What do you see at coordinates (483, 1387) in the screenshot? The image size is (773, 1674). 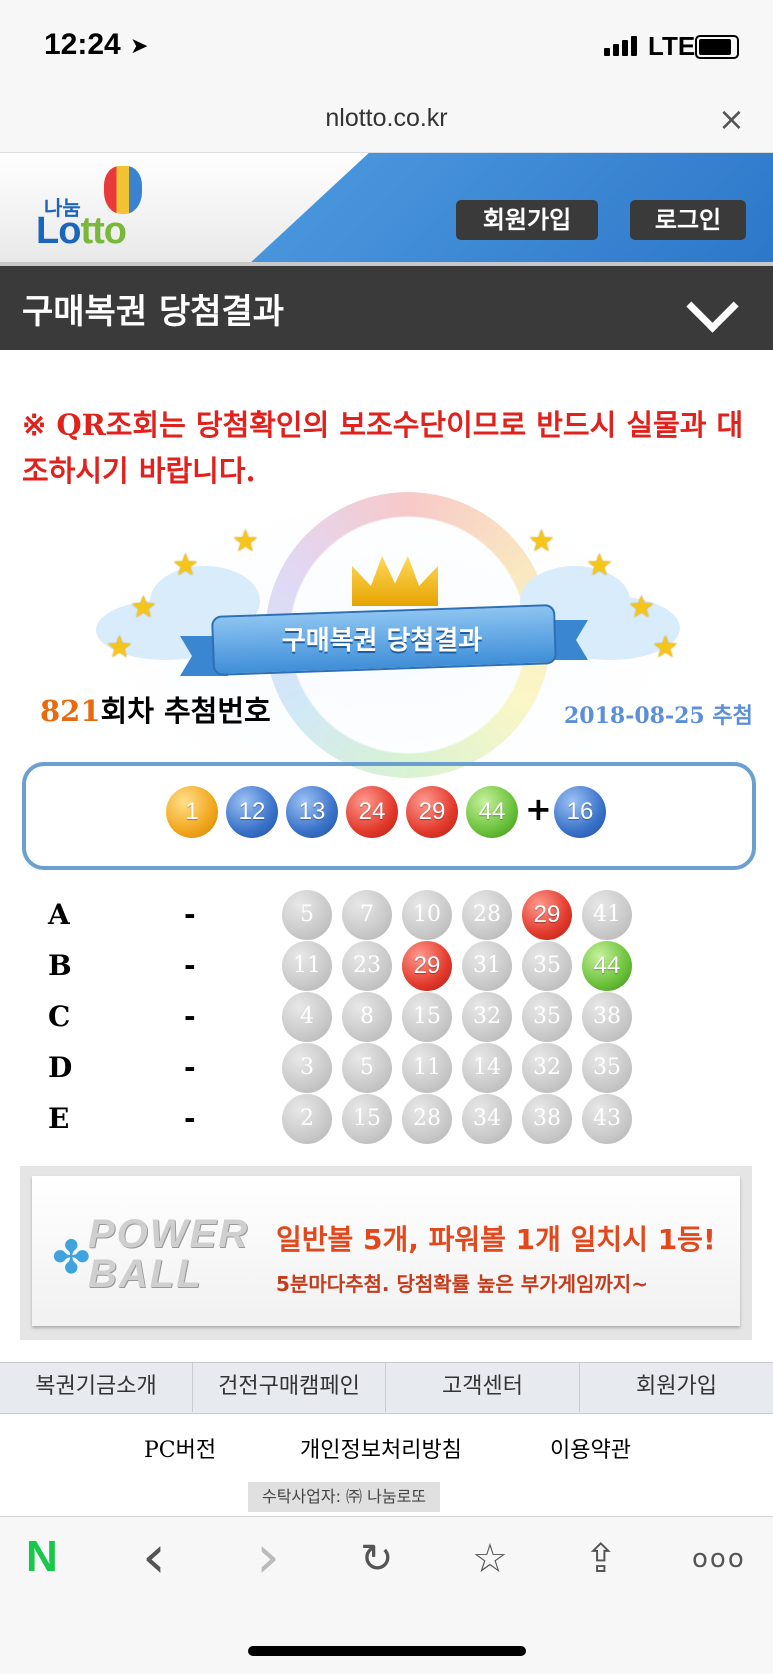 I see `footer-nav-support: 고객센터` at bounding box center [483, 1387].